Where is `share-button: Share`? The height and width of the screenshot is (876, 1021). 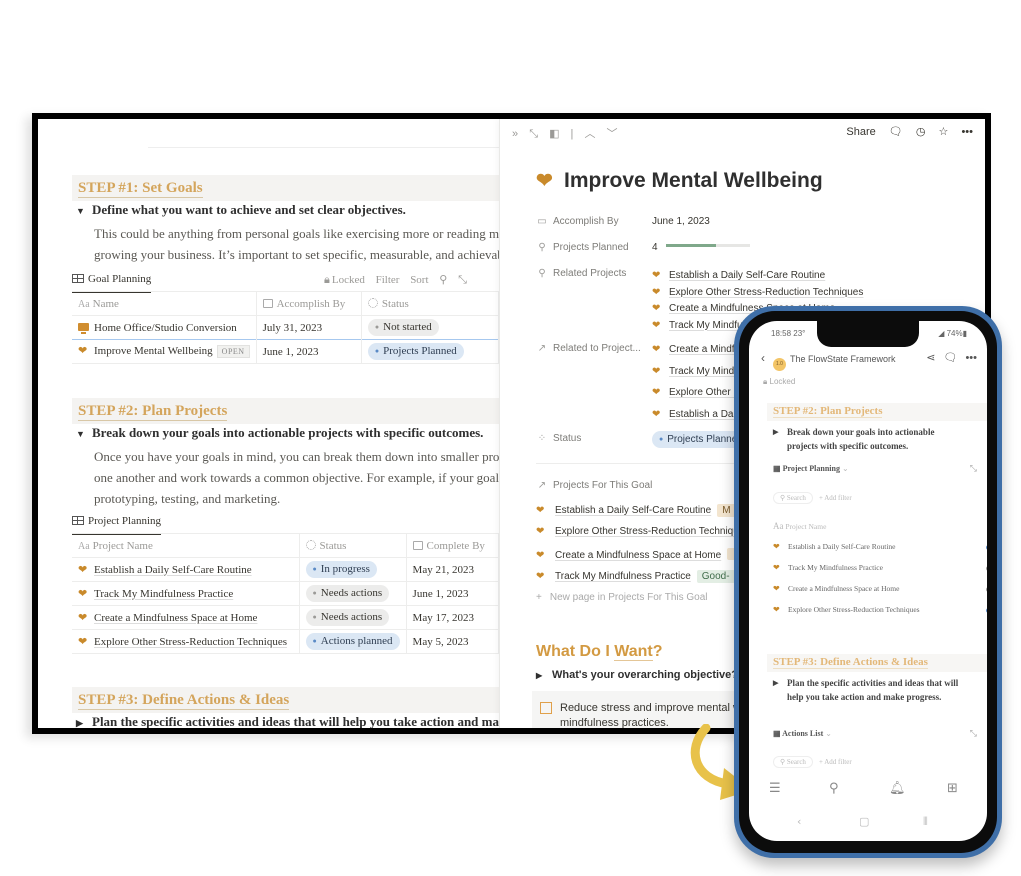
share-button: Share is located at coordinates (860, 132).